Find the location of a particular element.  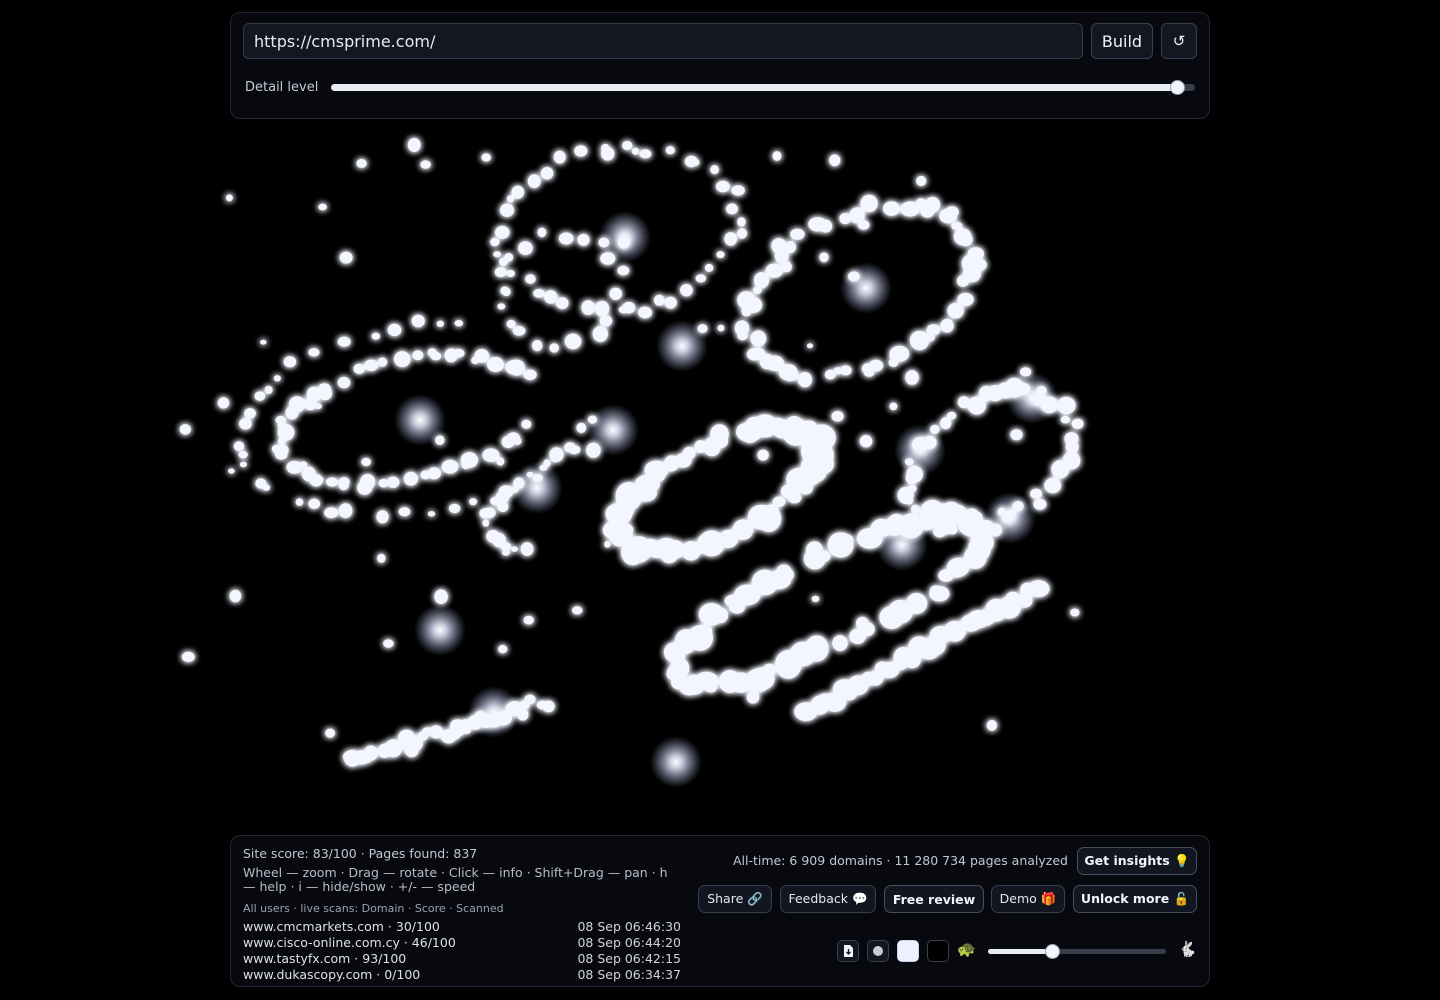

reset-button: ↺ is located at coordinates (1179, 41).